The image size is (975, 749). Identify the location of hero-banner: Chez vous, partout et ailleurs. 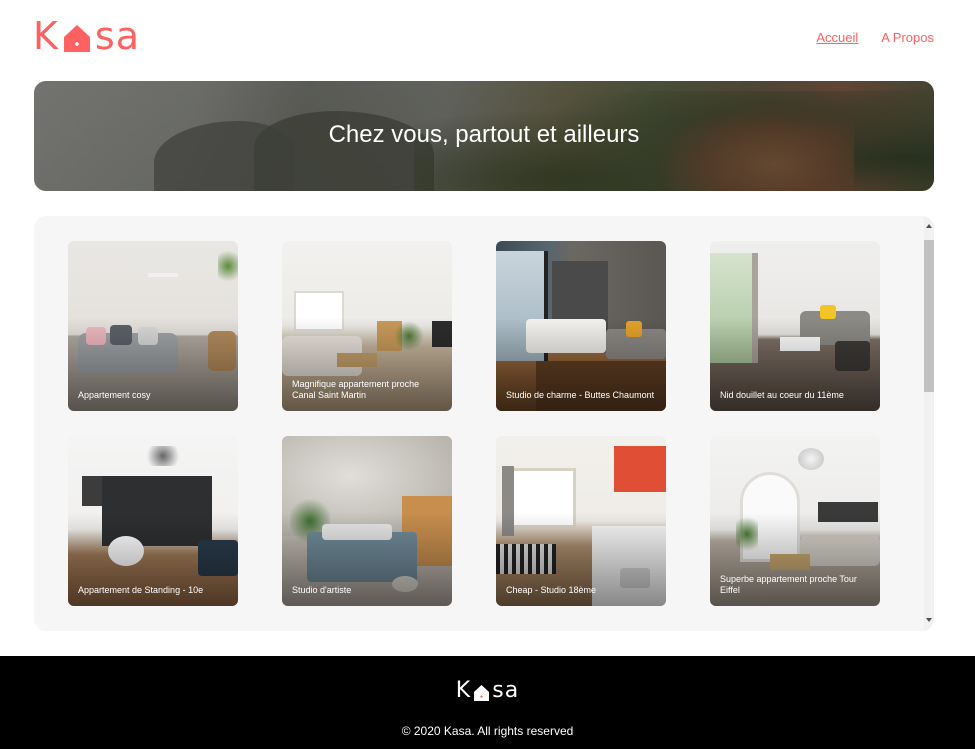
(484, 136).